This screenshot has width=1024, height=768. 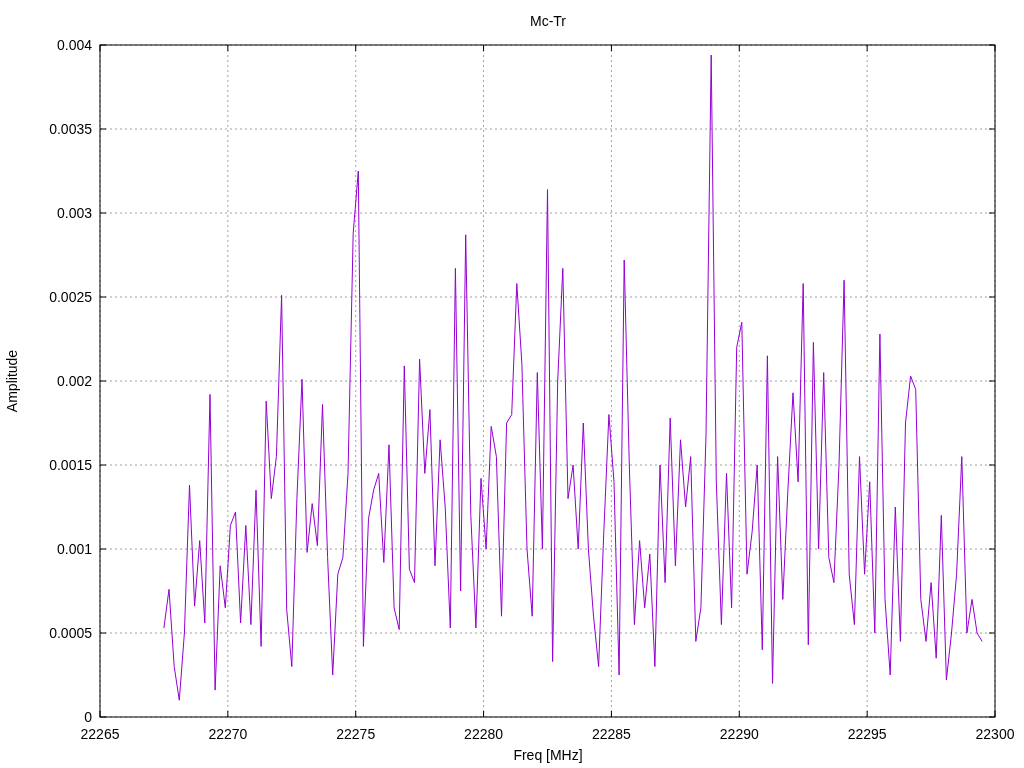 I want to click on y-tick-label: 0.0015, so click(x=70, y=465).